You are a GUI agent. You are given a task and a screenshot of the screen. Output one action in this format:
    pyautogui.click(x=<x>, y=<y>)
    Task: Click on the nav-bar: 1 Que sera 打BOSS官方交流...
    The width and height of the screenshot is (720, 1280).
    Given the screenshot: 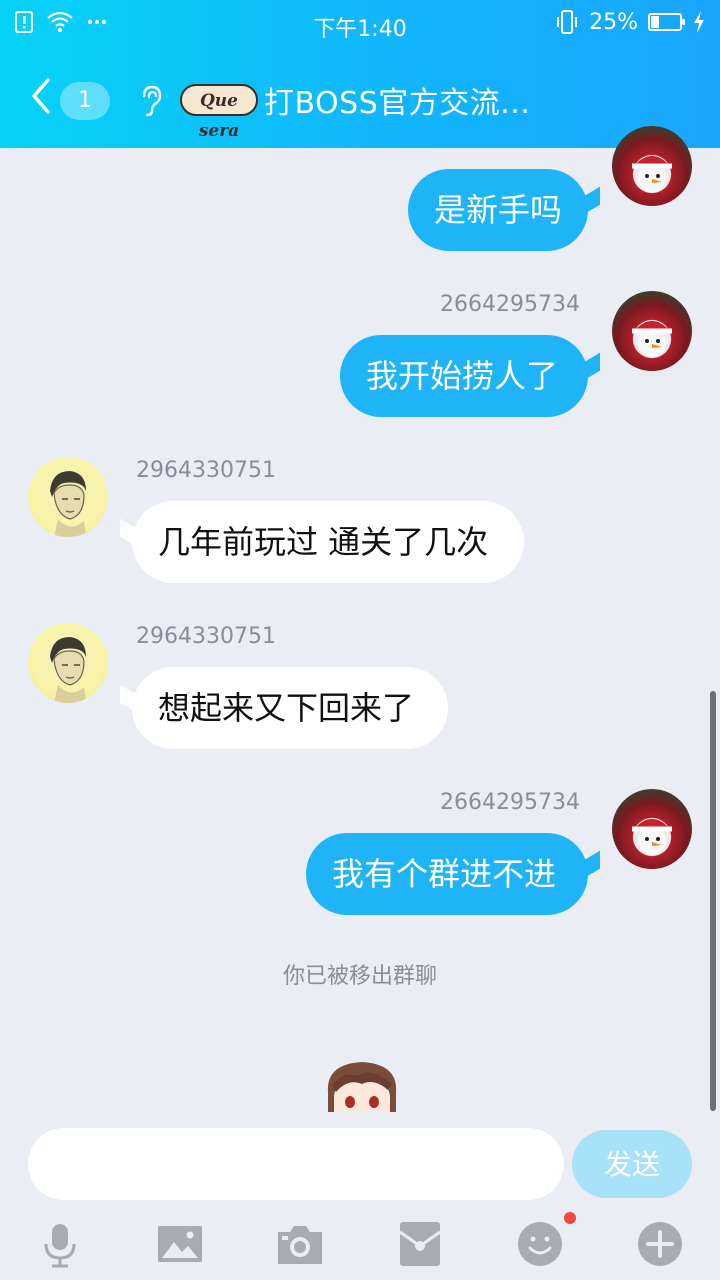 What is the action you would take?
    pyautogui.click(x=360, y=101)
    